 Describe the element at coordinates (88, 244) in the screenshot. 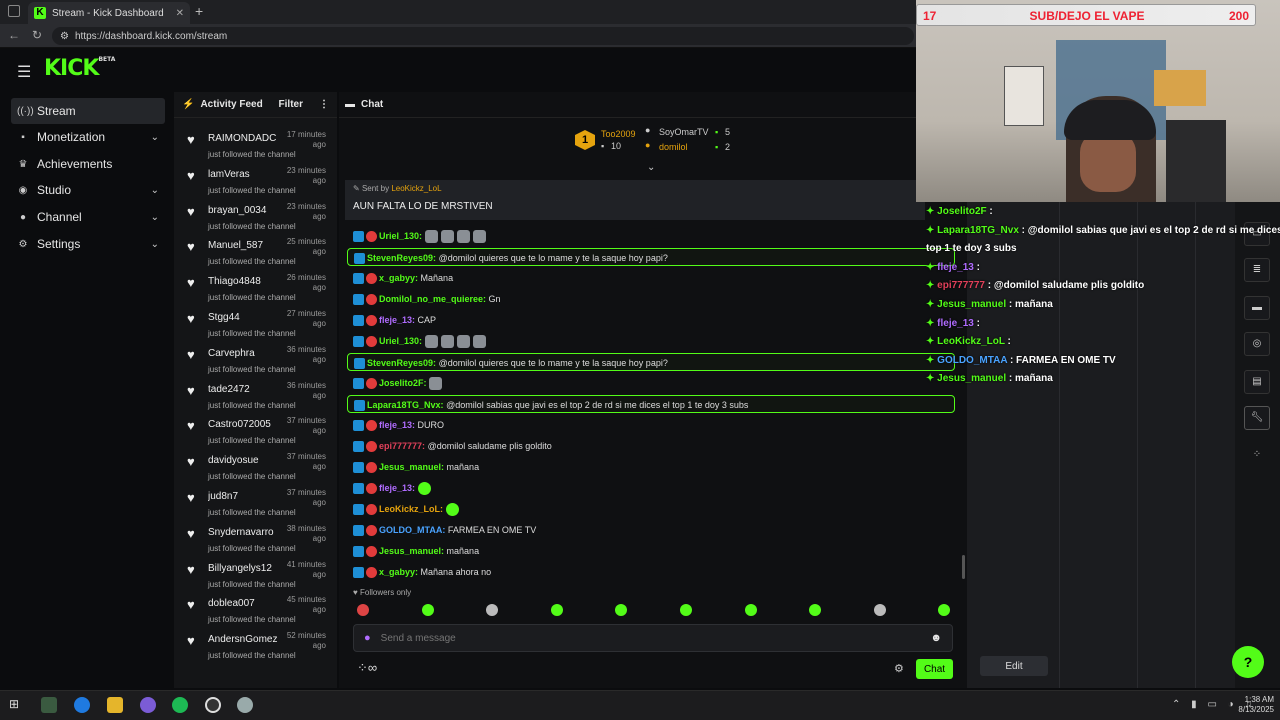

I see `sidebar-item-settings: ⚙ Settings ⌄` at that location.